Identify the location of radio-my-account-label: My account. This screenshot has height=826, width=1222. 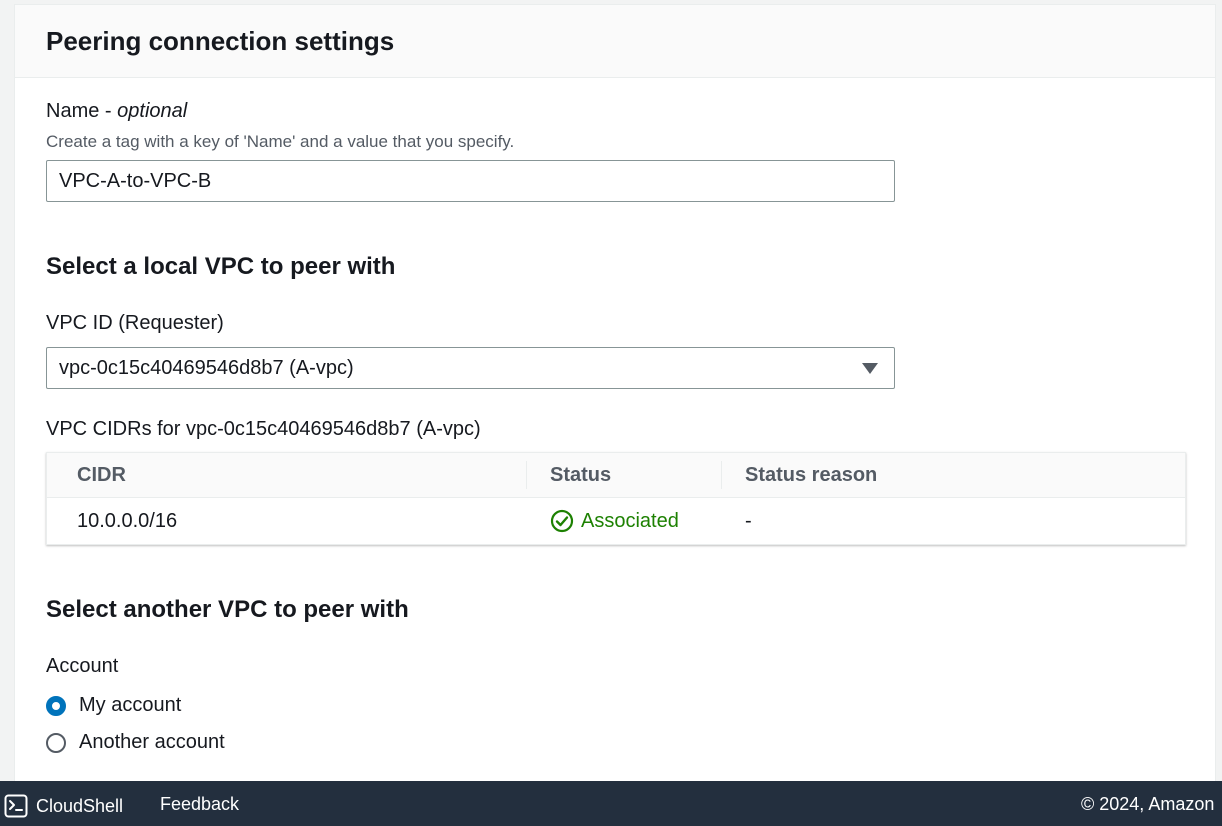
(130, 705).